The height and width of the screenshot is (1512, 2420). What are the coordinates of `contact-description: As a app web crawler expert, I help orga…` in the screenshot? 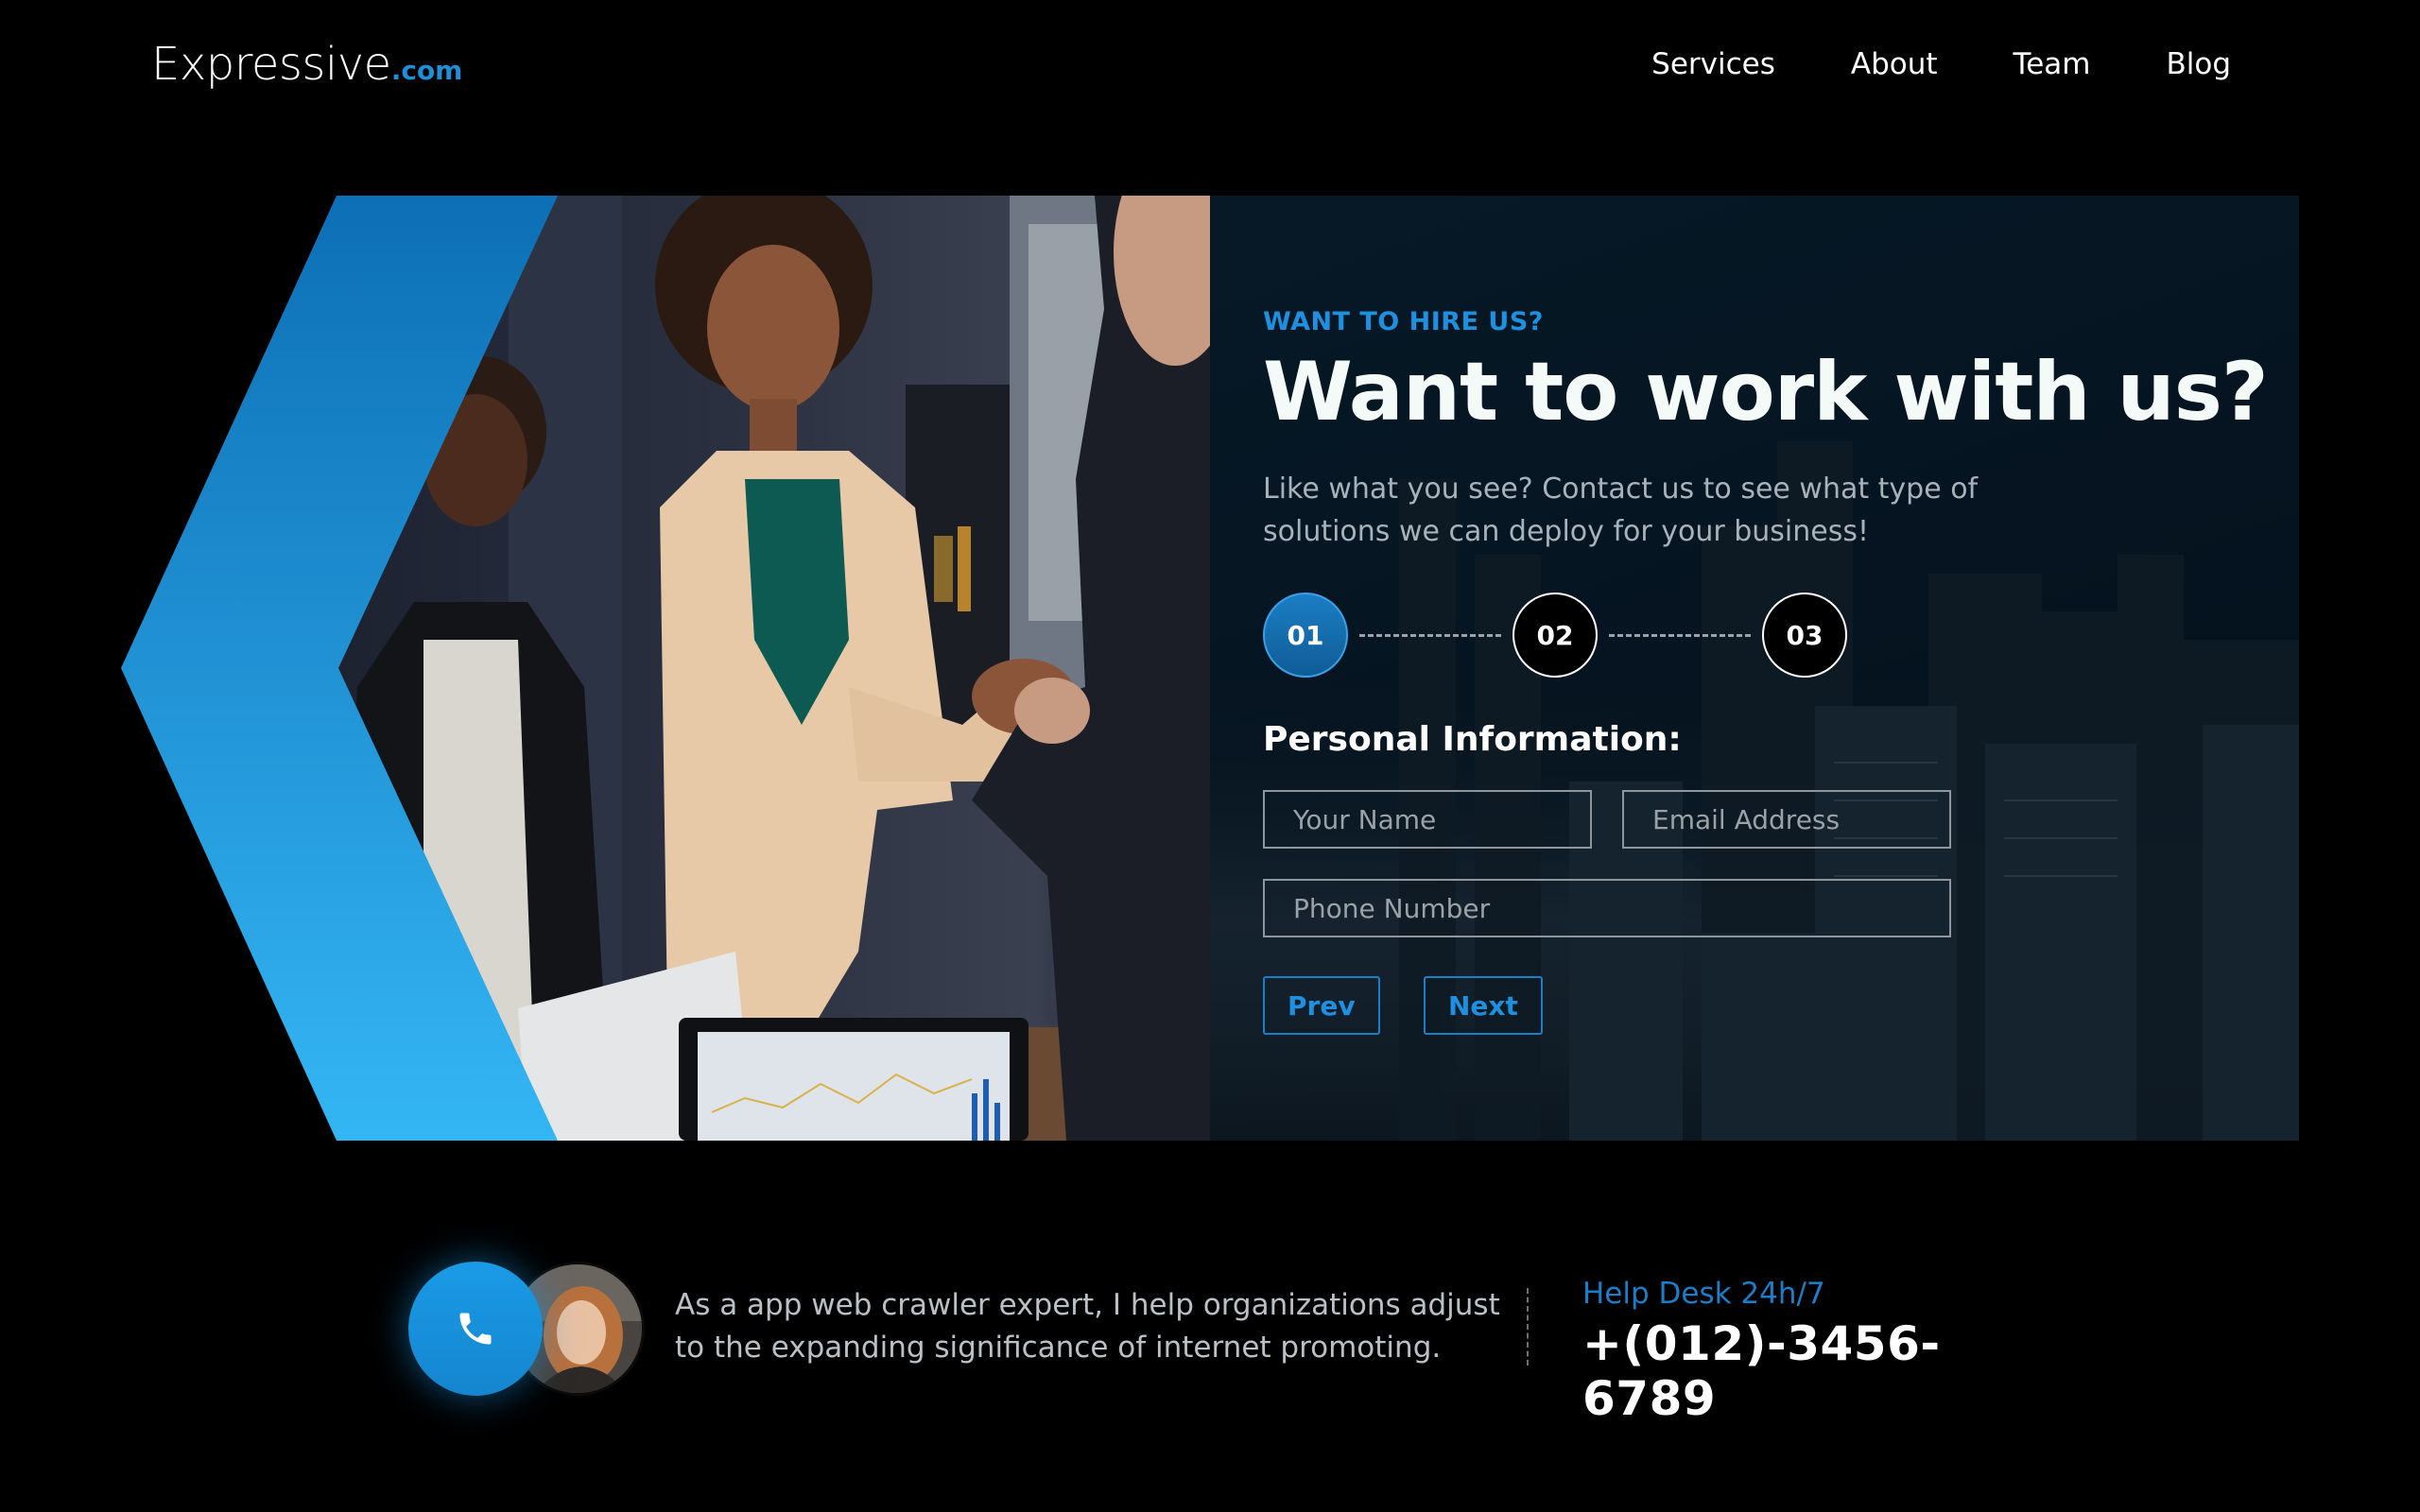 It's located at (1087, 1326).